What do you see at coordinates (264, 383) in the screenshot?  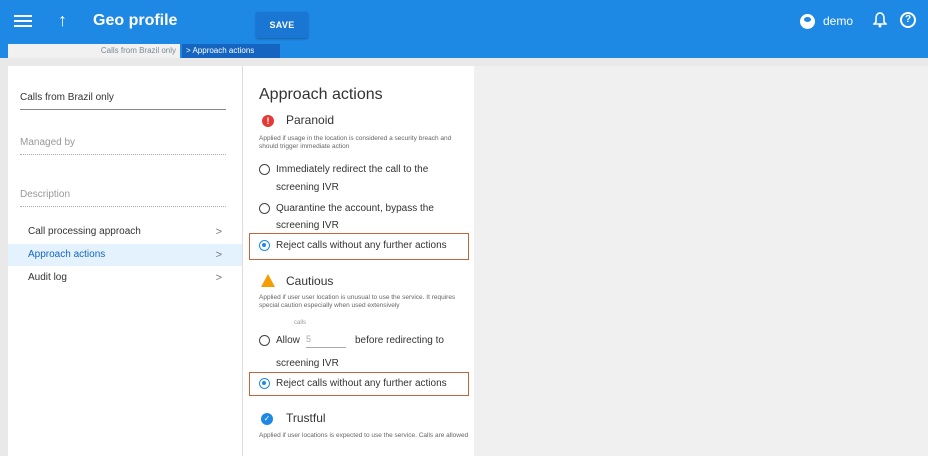 I see `radio-reject-calls-cautious` at bounding box center [264, 383].